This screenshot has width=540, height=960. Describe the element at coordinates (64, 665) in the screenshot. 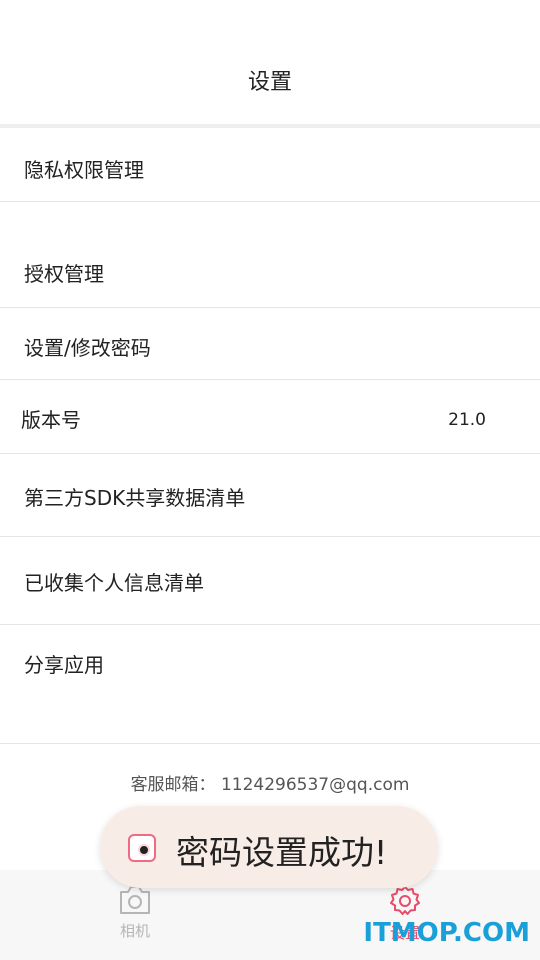

I see `settings-item-label: 分享应用` at that location.